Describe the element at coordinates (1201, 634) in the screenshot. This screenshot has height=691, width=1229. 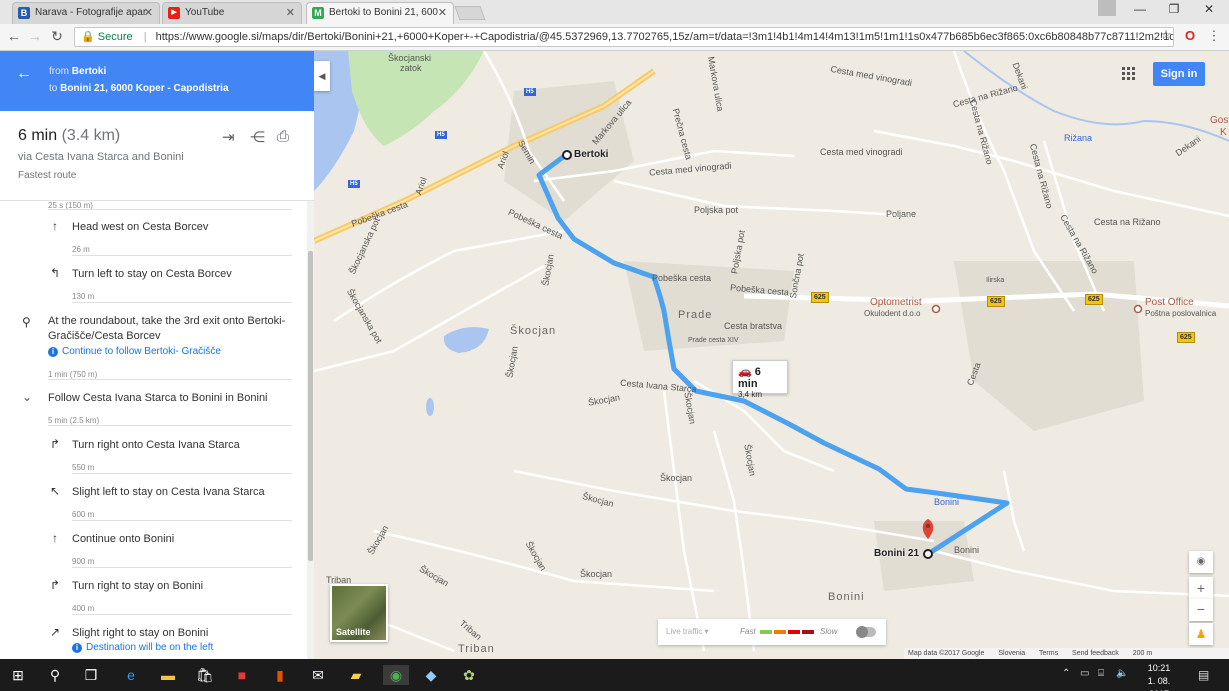
I see `pegman-icon: ♟` at that location.